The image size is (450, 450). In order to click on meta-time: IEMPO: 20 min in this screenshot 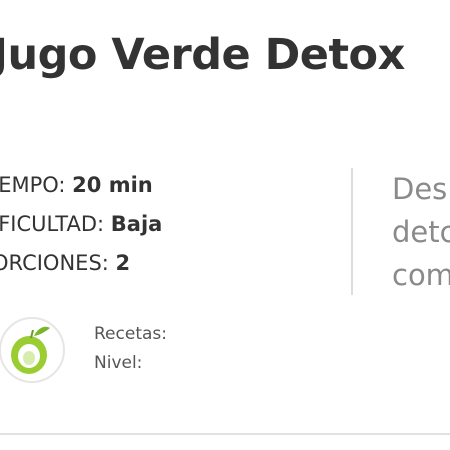, I will do `click(81, 185)`.